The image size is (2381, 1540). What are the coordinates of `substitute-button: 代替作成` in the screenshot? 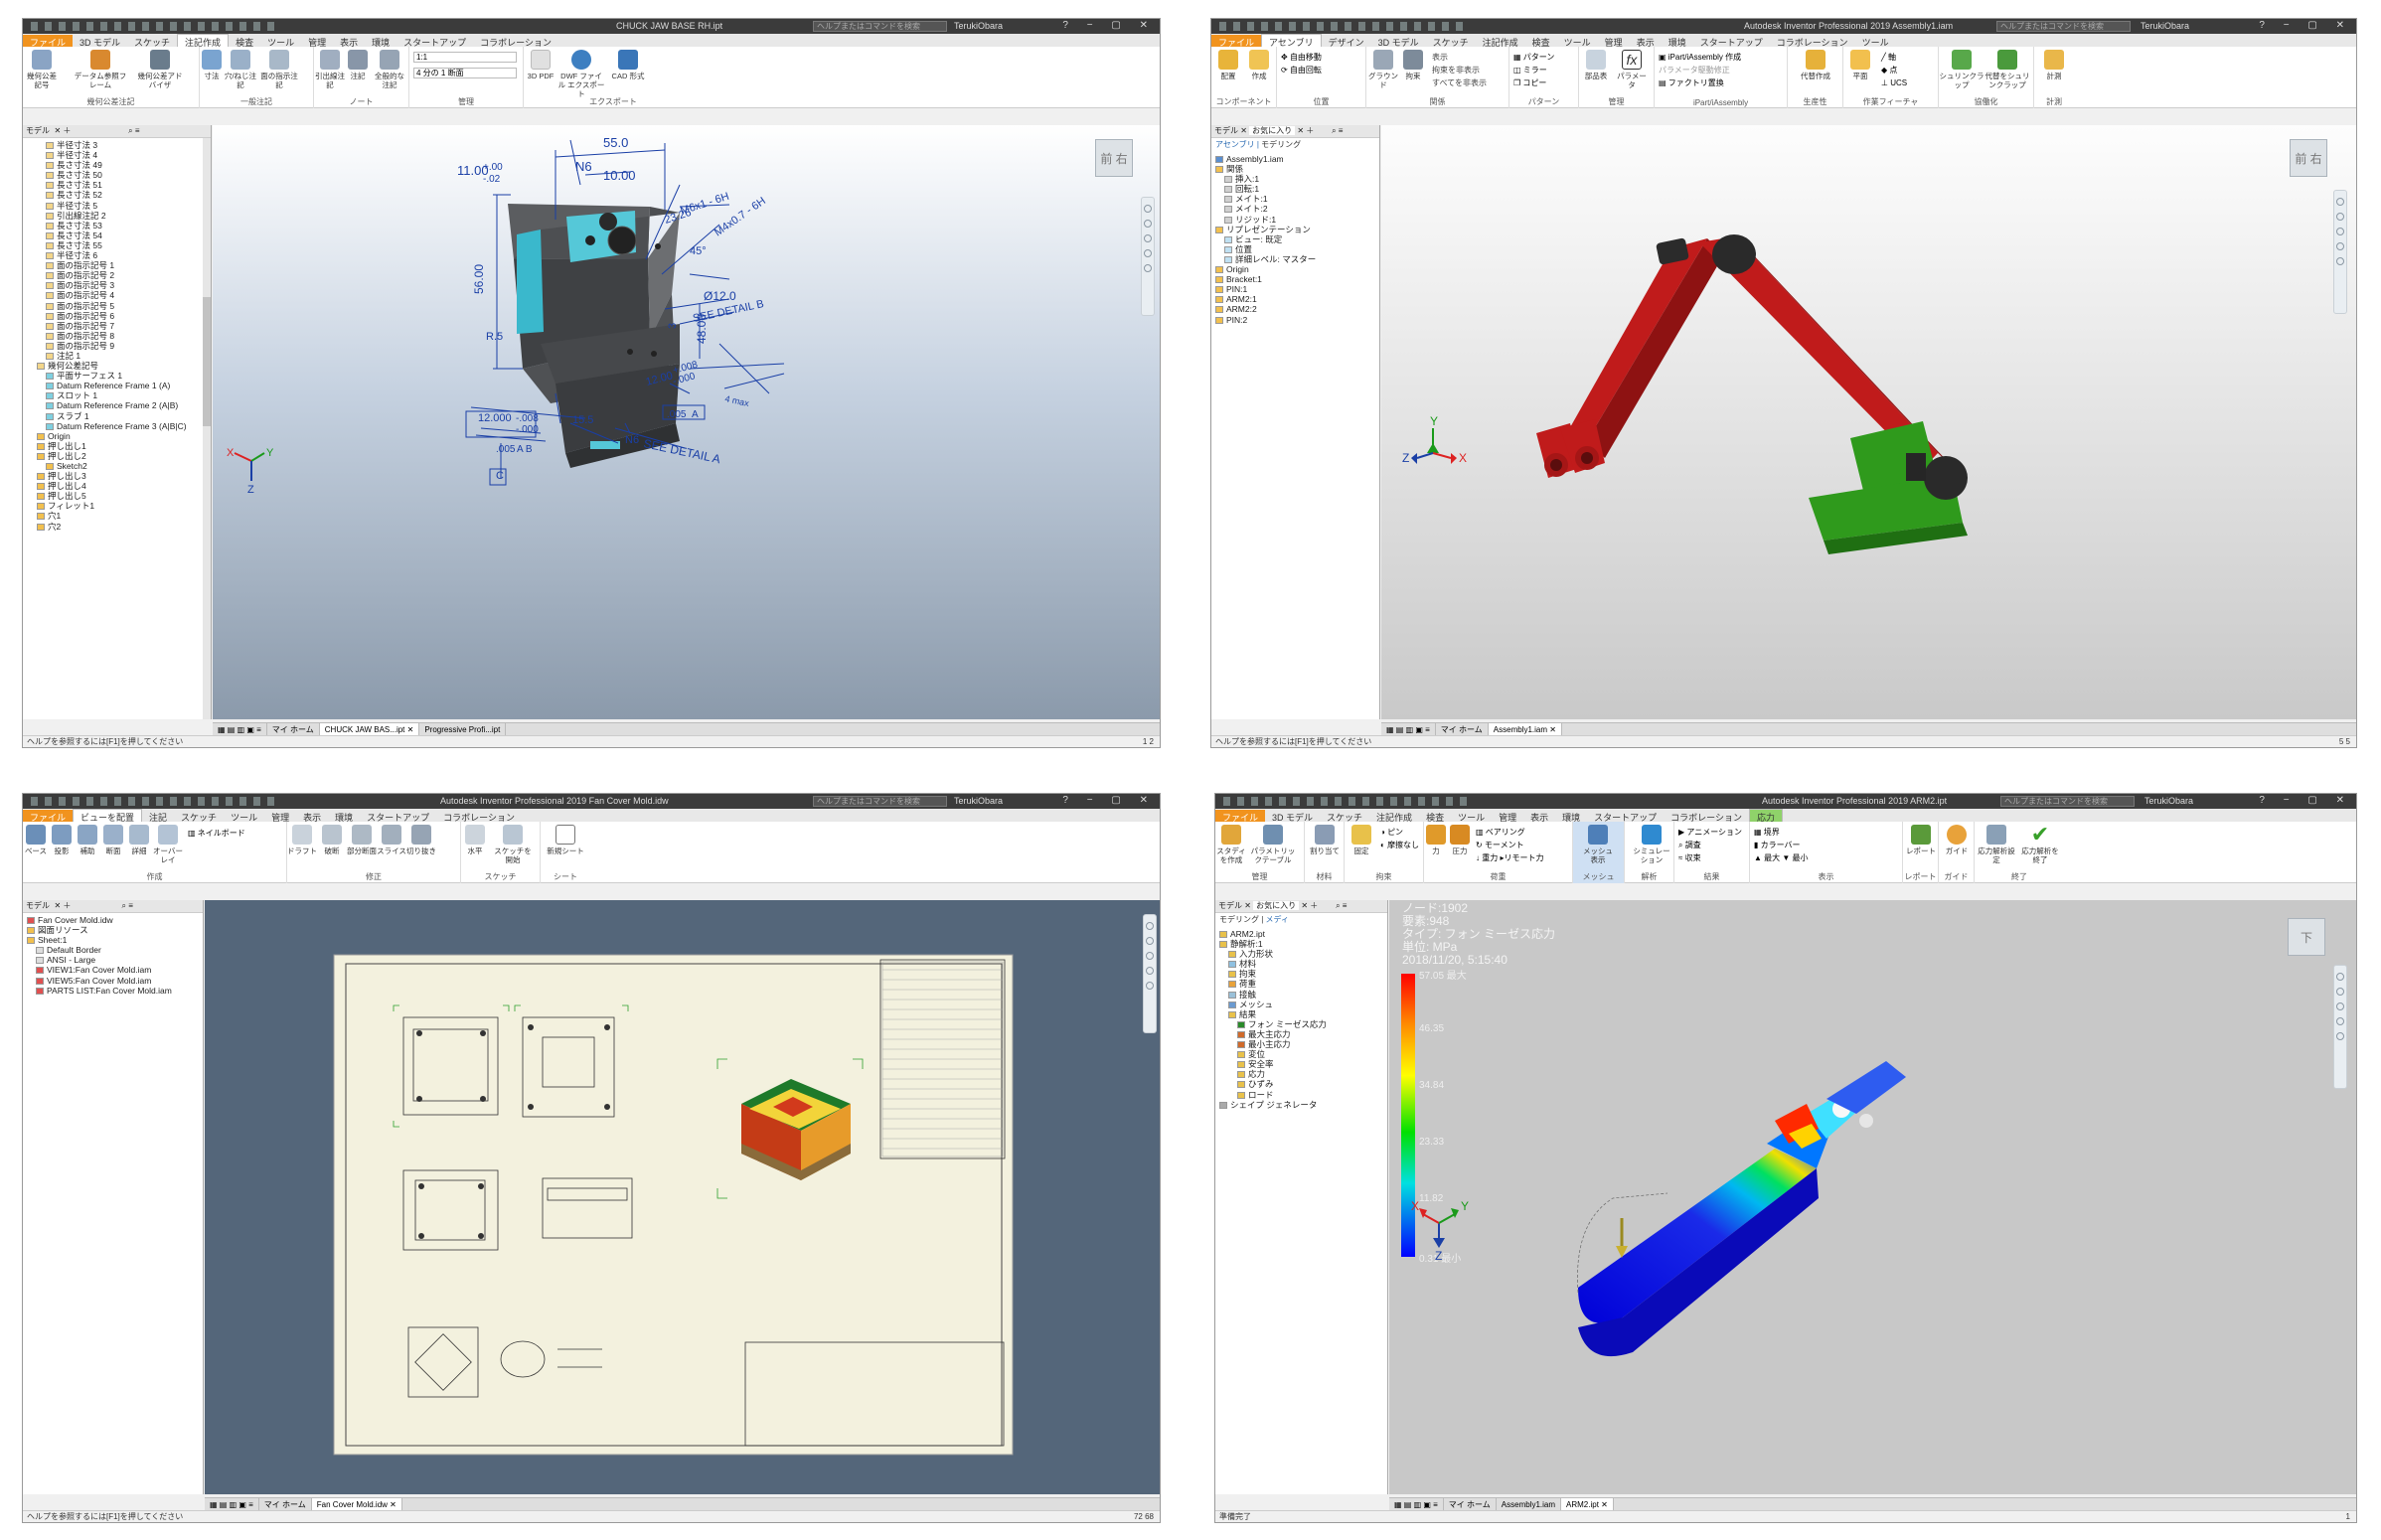 It's located at (1815, 65).